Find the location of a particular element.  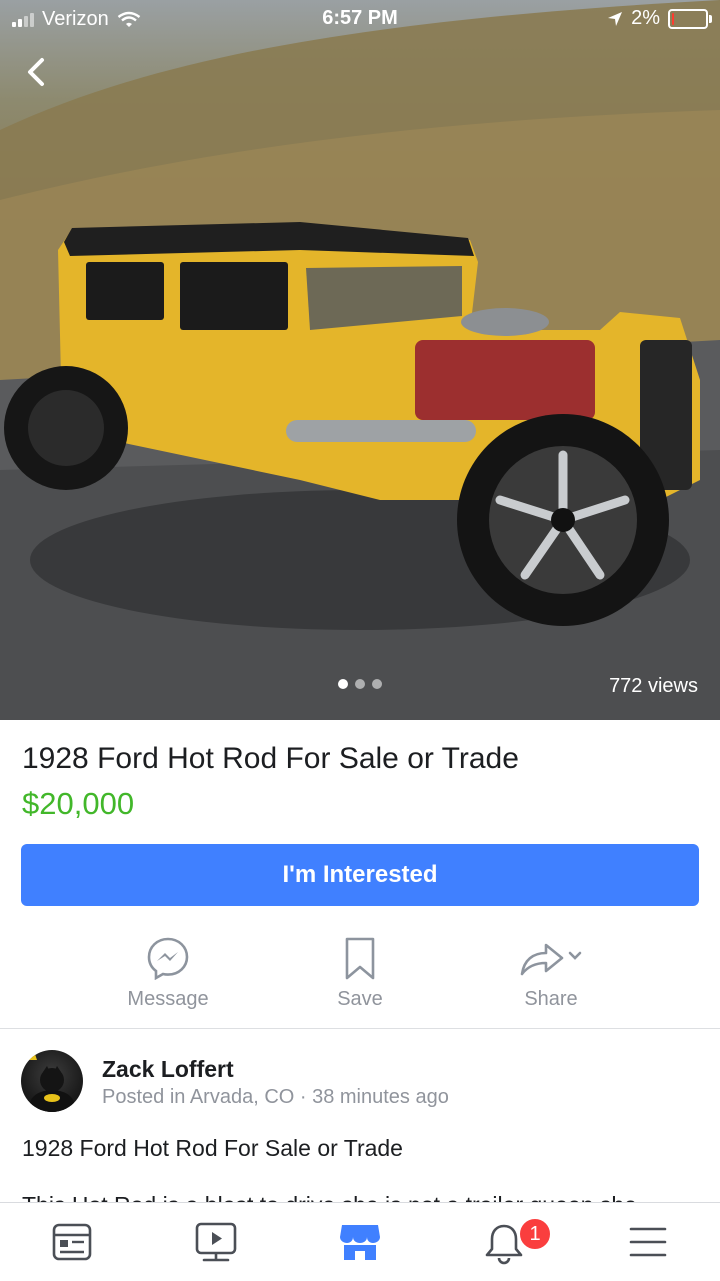

seller-avatar-image is located at coordinates (51, 1083).